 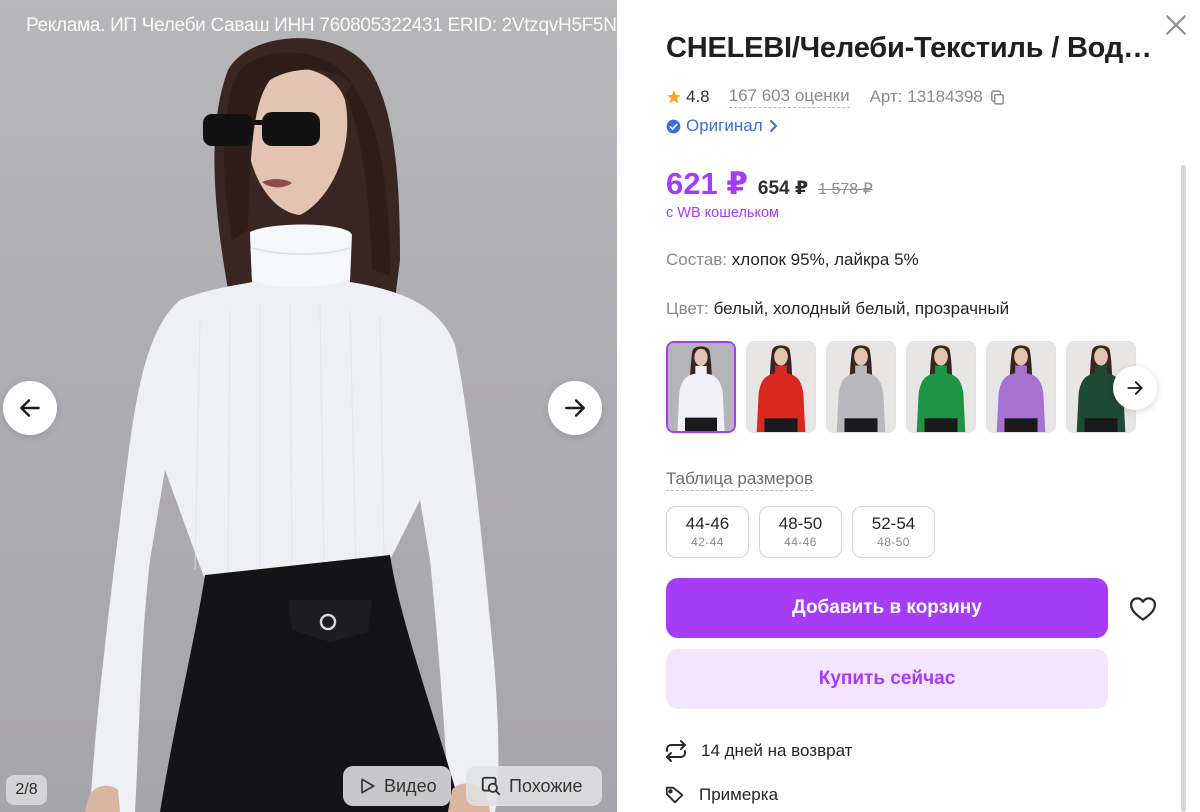 What do you see at coordinates (687, 308) in the screenshot?
I see `color-label: Цвет:` at bounding box center [687, 308].